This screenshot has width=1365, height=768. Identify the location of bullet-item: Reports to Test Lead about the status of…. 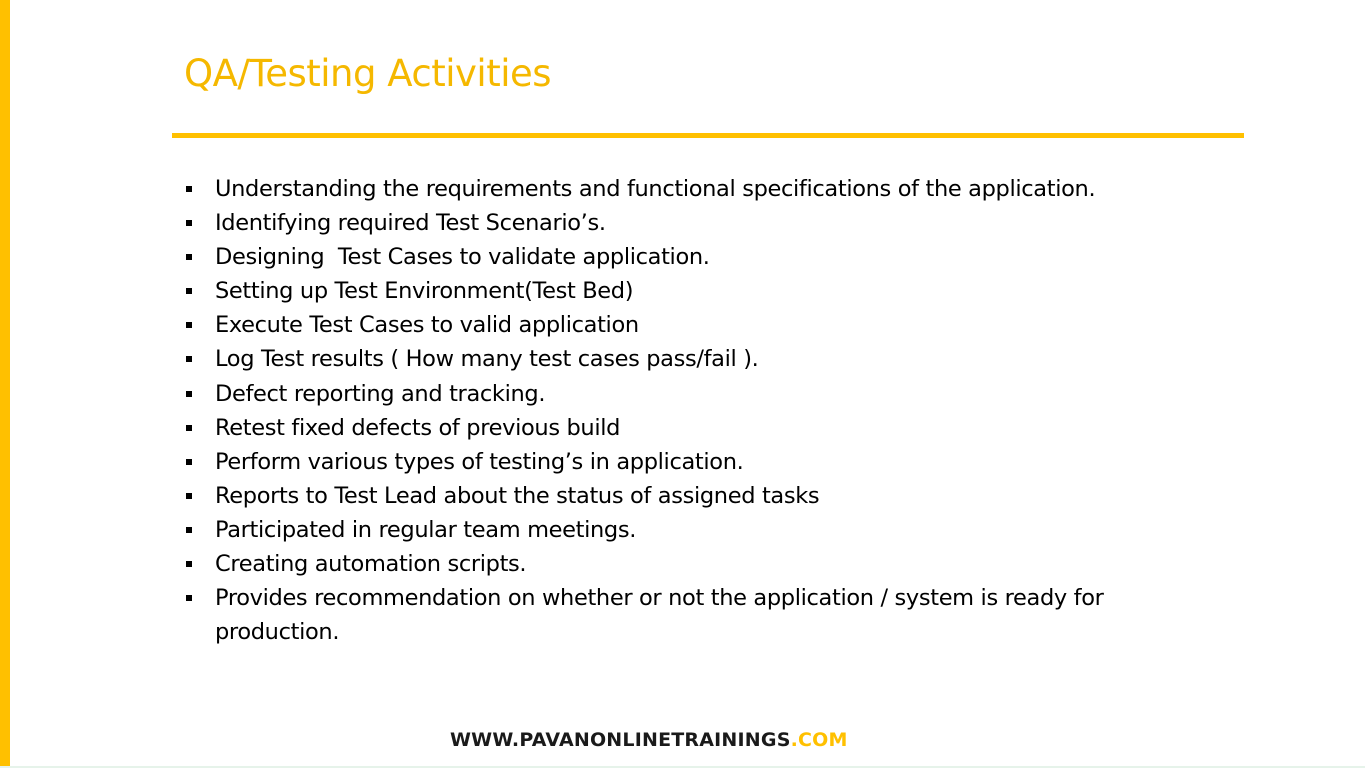
(684, 496).